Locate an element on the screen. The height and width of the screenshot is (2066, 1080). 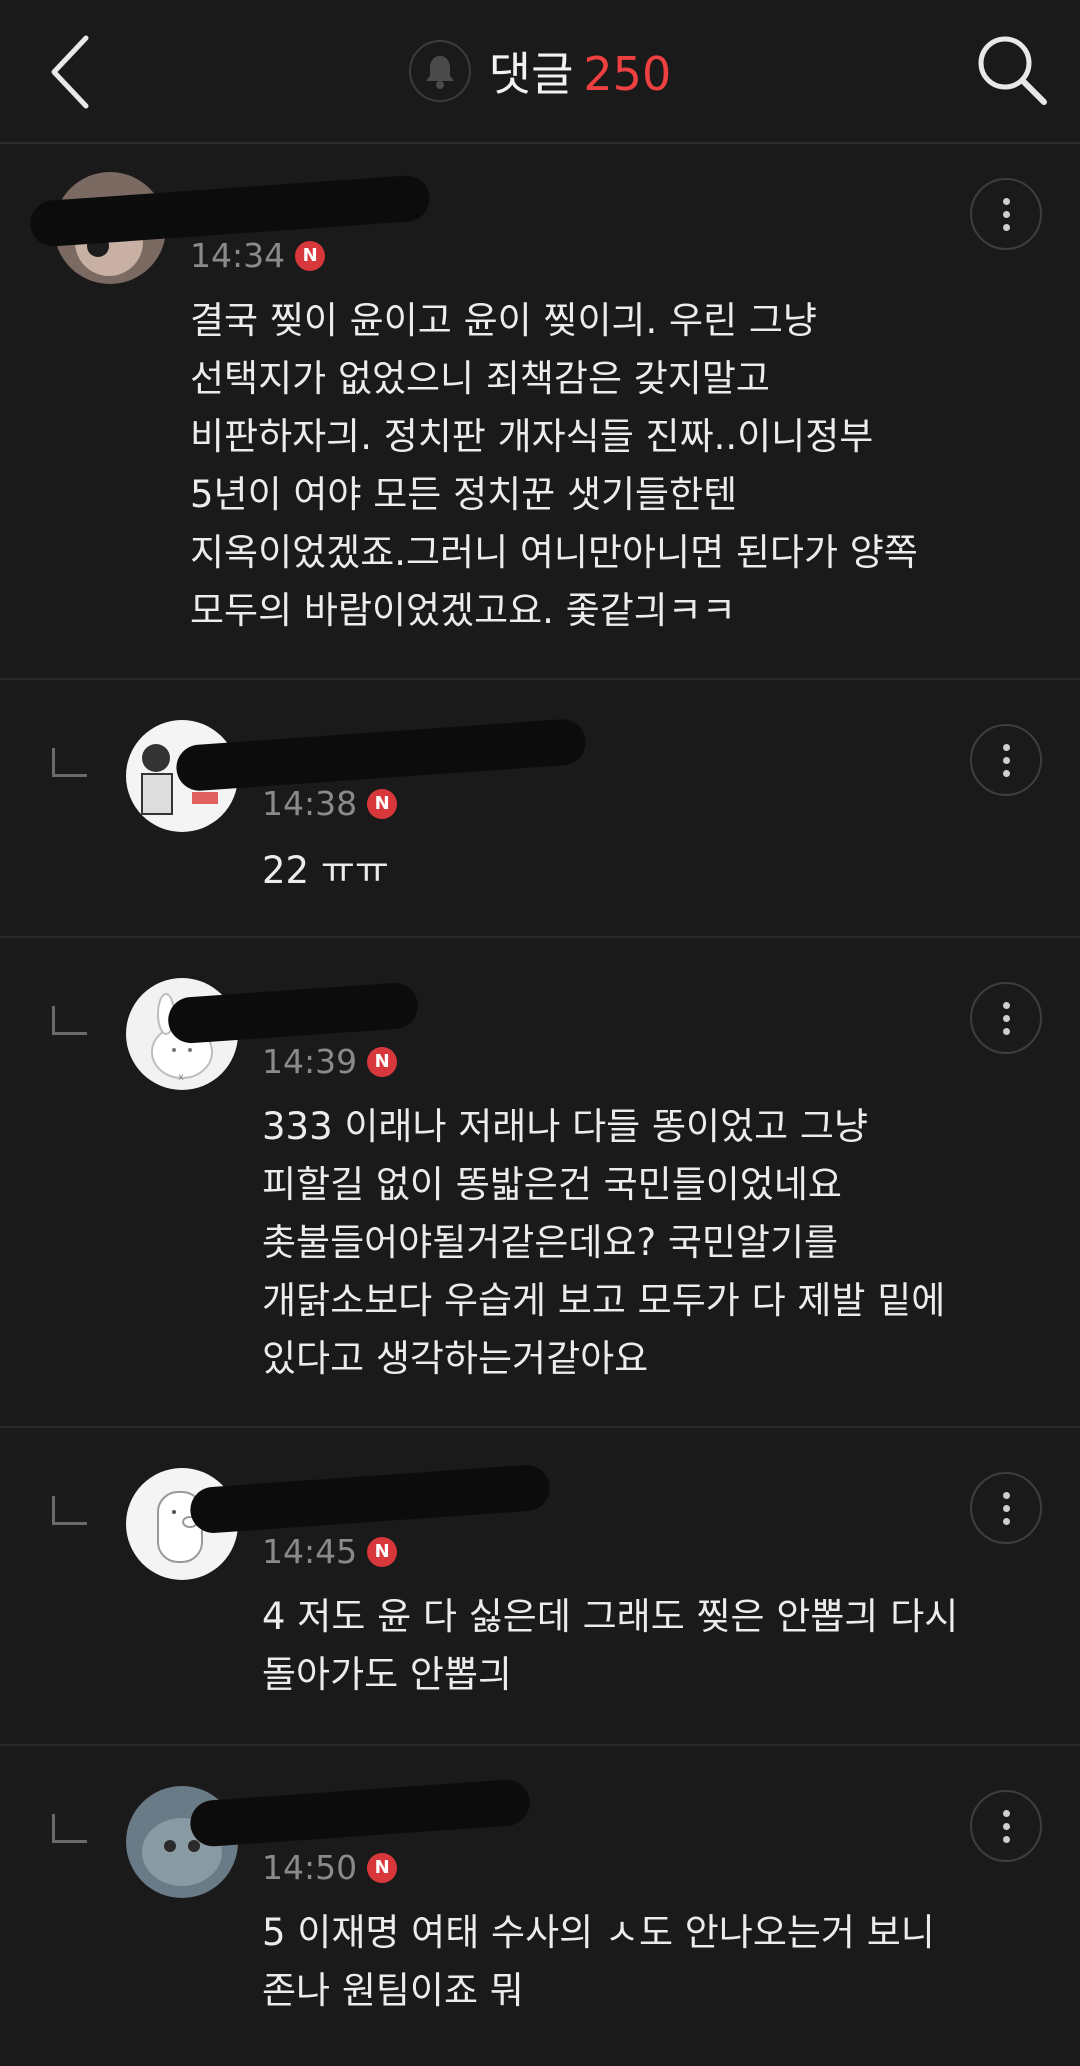
comment-text: 4 저도 윤 다 싫은데 그래도 찢은 안뽑긔 다시 돌아가도 안뽑긔 is located at coordinates (610, 1645).